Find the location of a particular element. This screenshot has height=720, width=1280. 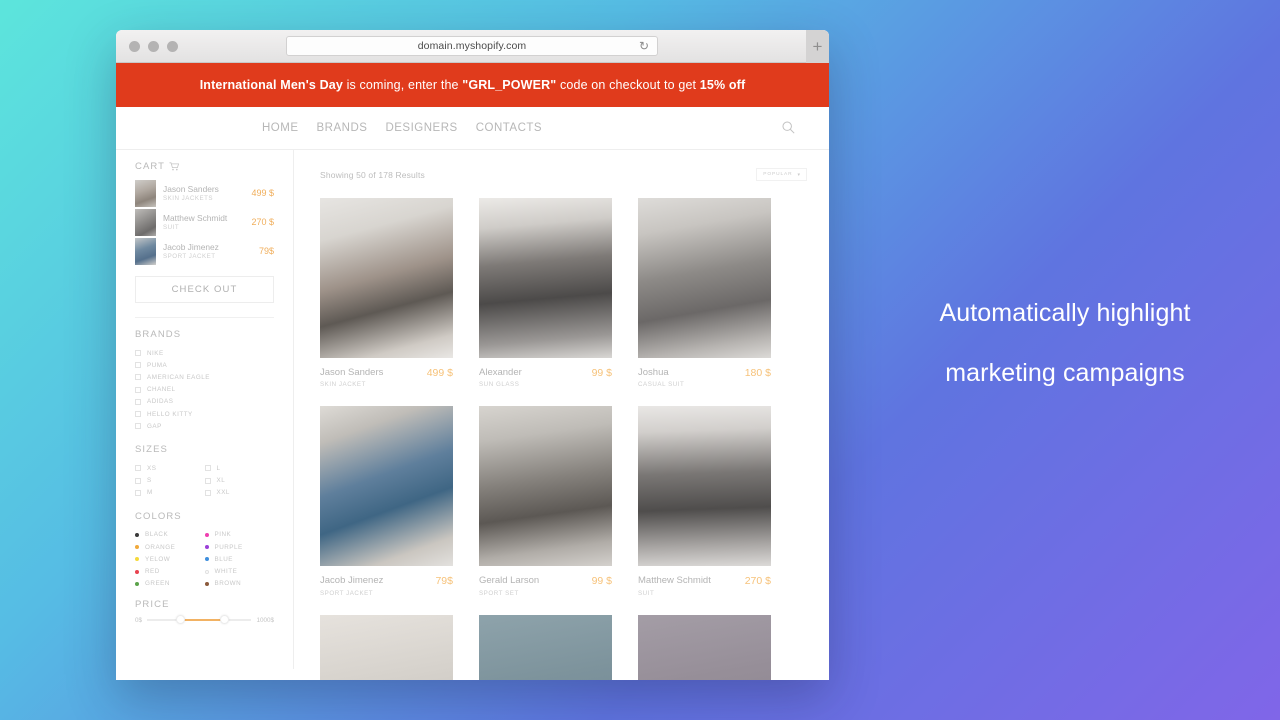

nav-item-designers: DESIGNERS is located at coordinates (421, 128).